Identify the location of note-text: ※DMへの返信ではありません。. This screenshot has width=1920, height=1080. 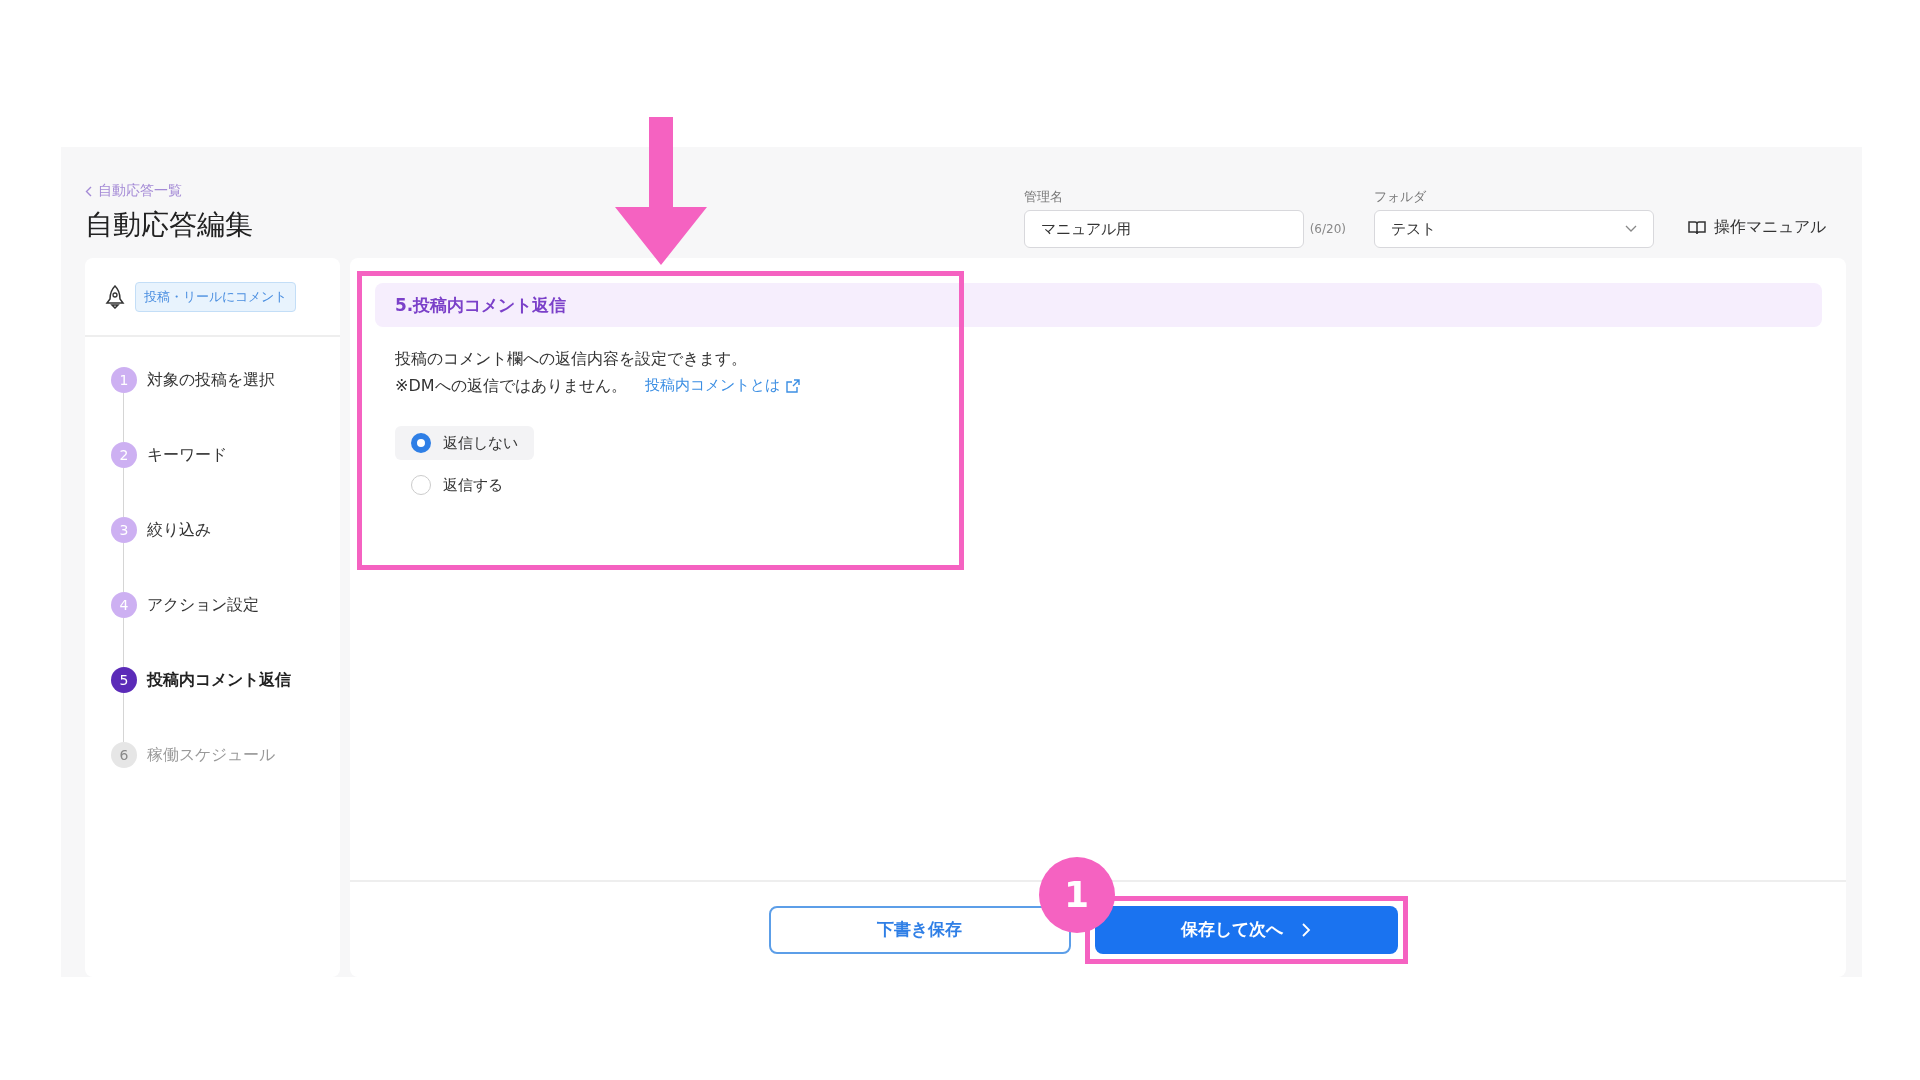
(511, 386).